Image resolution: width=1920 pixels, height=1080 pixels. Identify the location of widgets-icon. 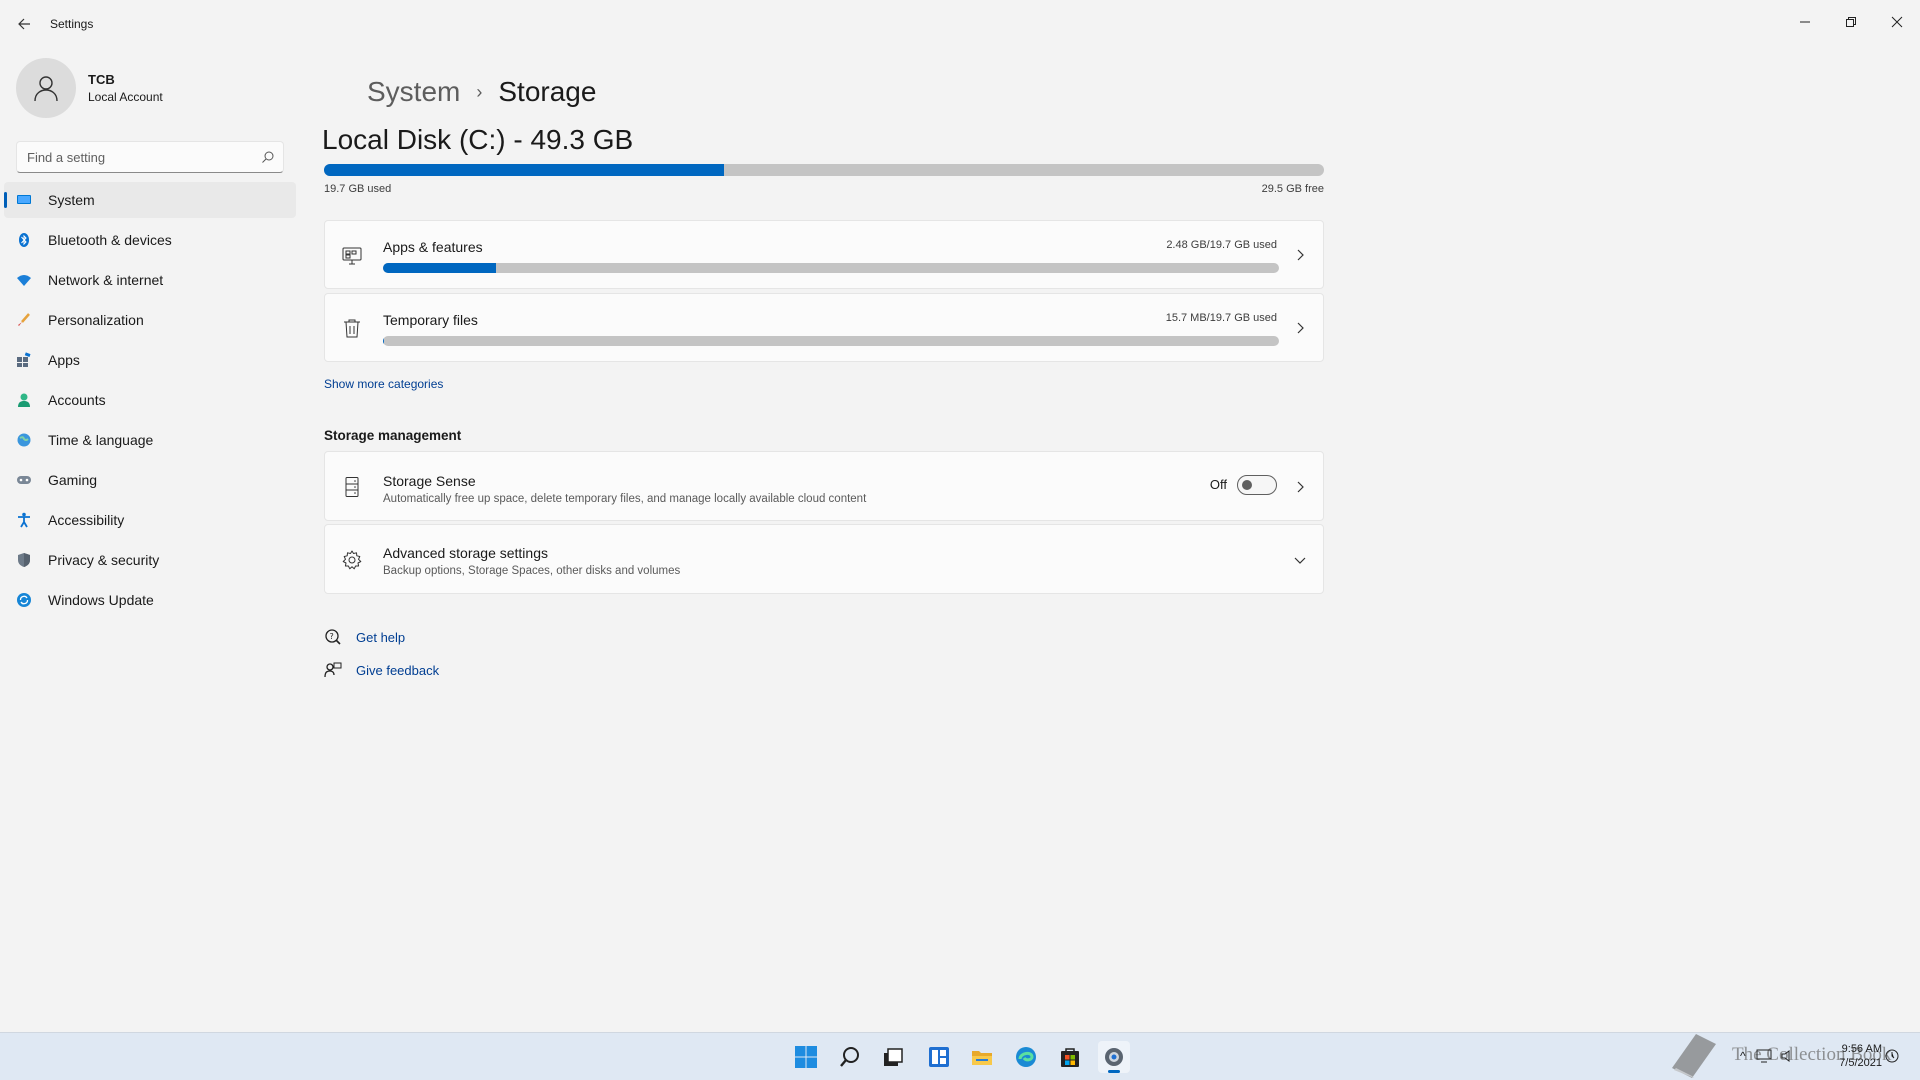
(939, 1057).